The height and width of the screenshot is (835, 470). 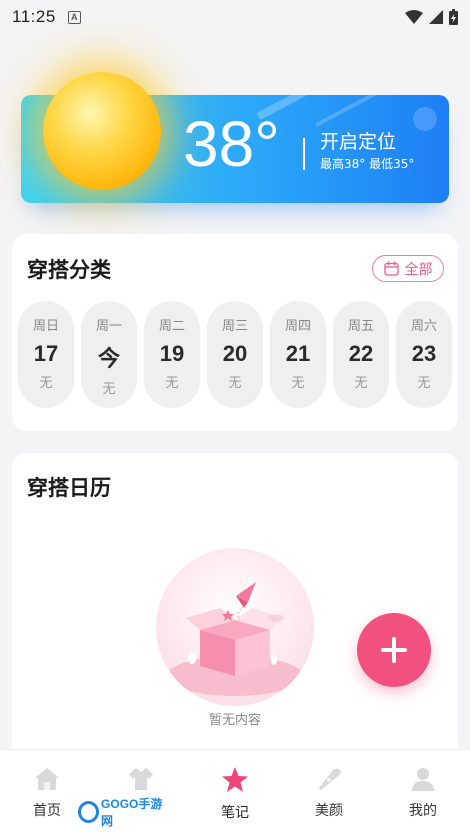 I want to click on weekday-label: 周五, so click(x=360, y=326).